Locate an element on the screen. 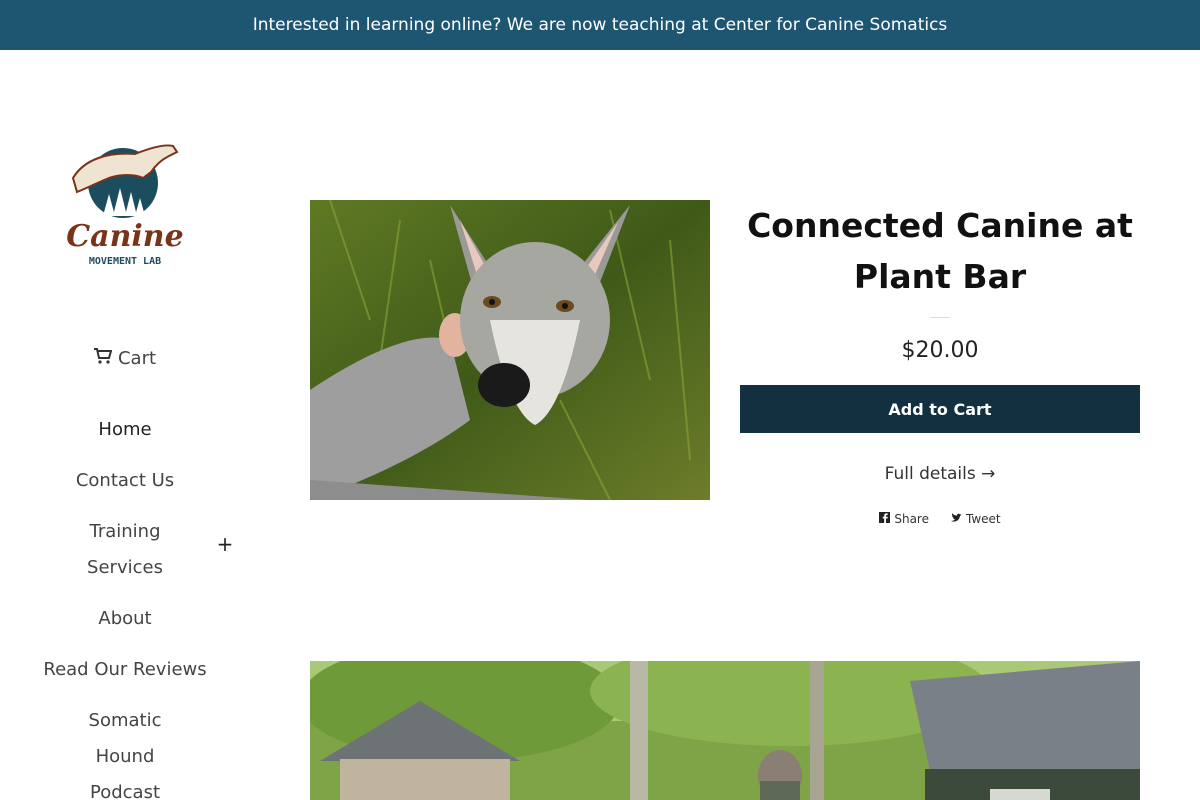 This screenshot has width=1200, height=800. plus-icon: + is located at coordinates (225, 544).